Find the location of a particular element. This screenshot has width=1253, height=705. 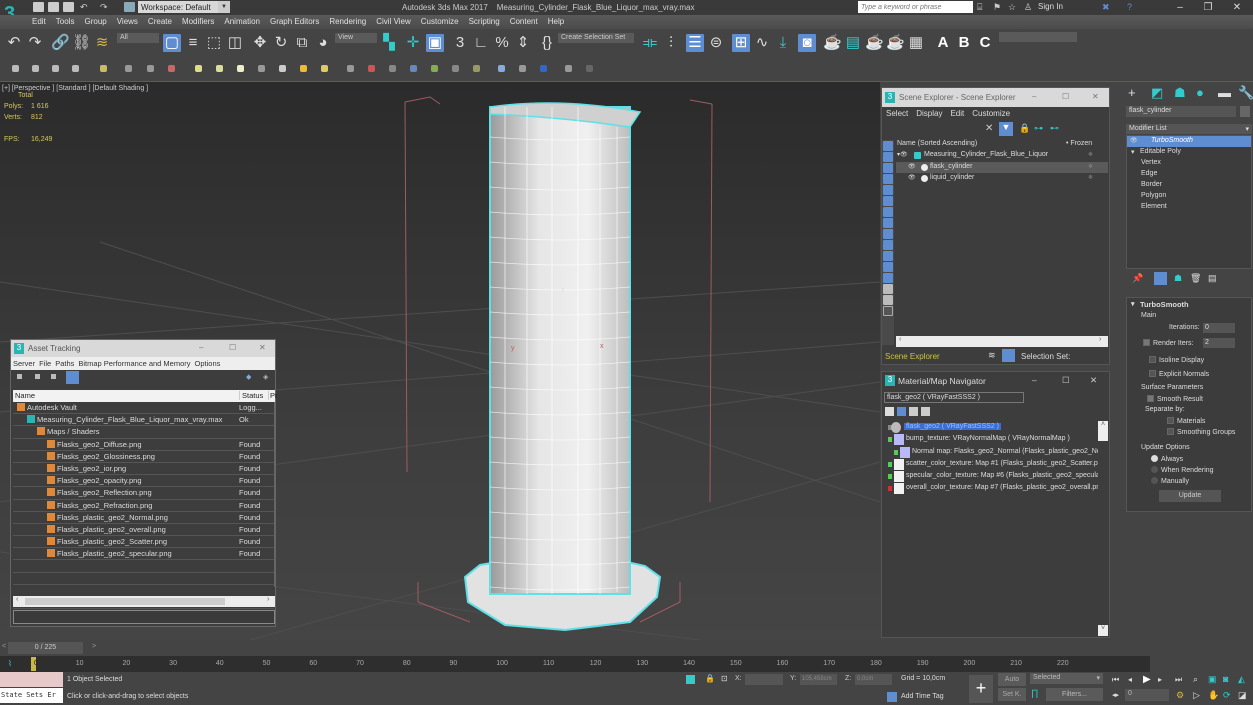

font-a-icon: A is located at coordinates (943, 43).